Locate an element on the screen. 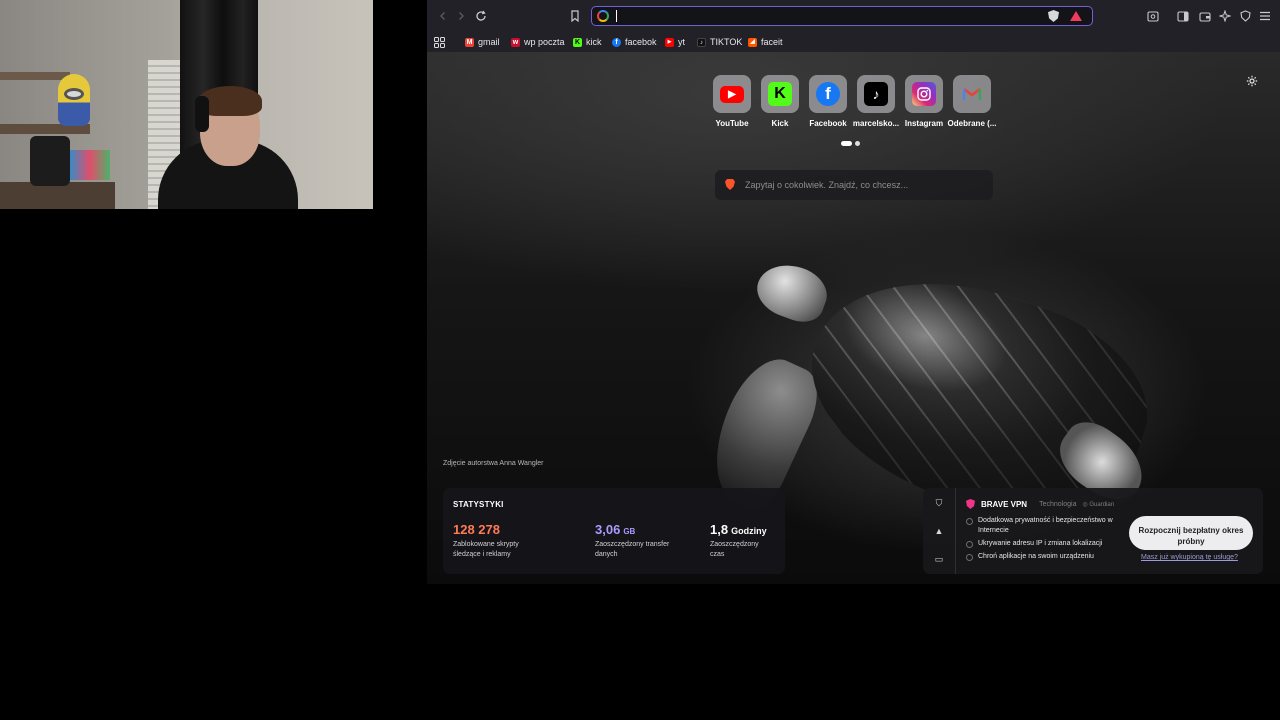 The width and height of the screenshot is (1280, 720). sidebar-button is located at coordinates (1183, 16).